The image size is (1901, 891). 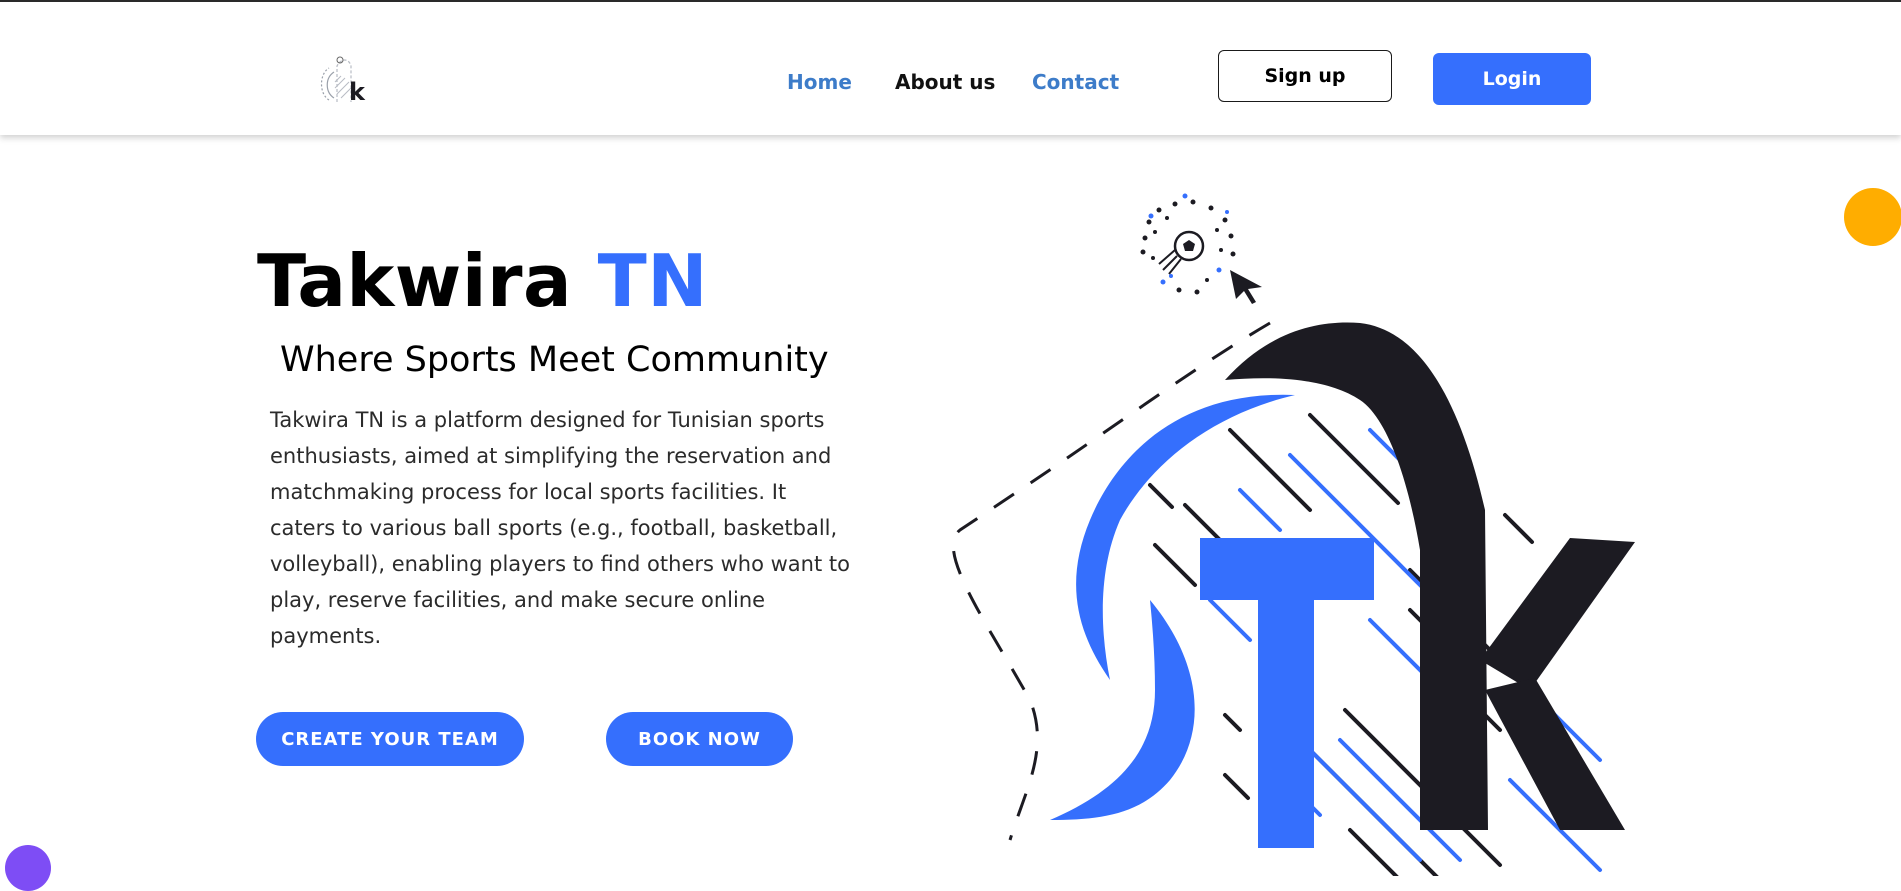 I want to click on soccer-ball-icon, so click(x=1188, y=244).